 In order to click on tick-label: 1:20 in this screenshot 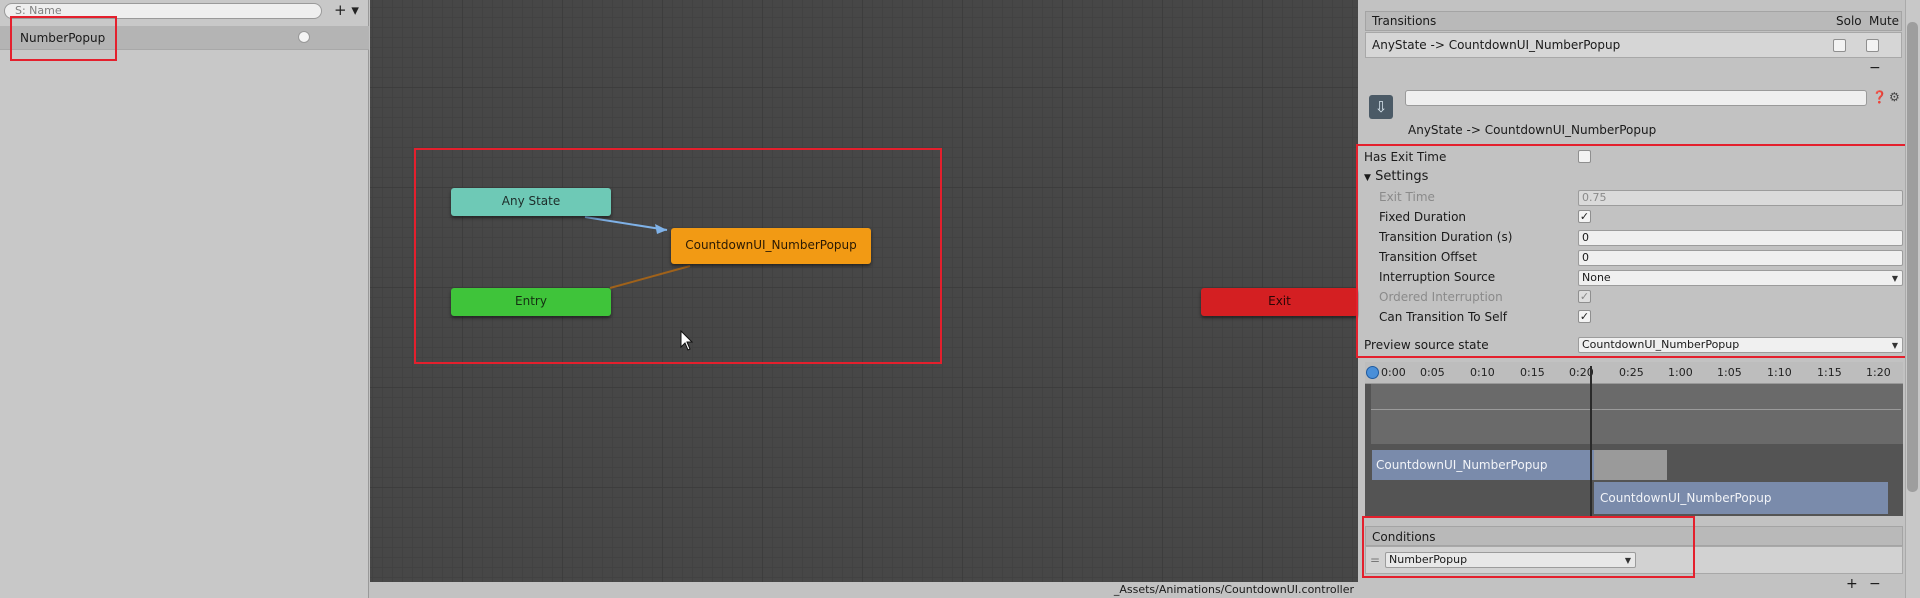, I will do `click(1878, 372)`.